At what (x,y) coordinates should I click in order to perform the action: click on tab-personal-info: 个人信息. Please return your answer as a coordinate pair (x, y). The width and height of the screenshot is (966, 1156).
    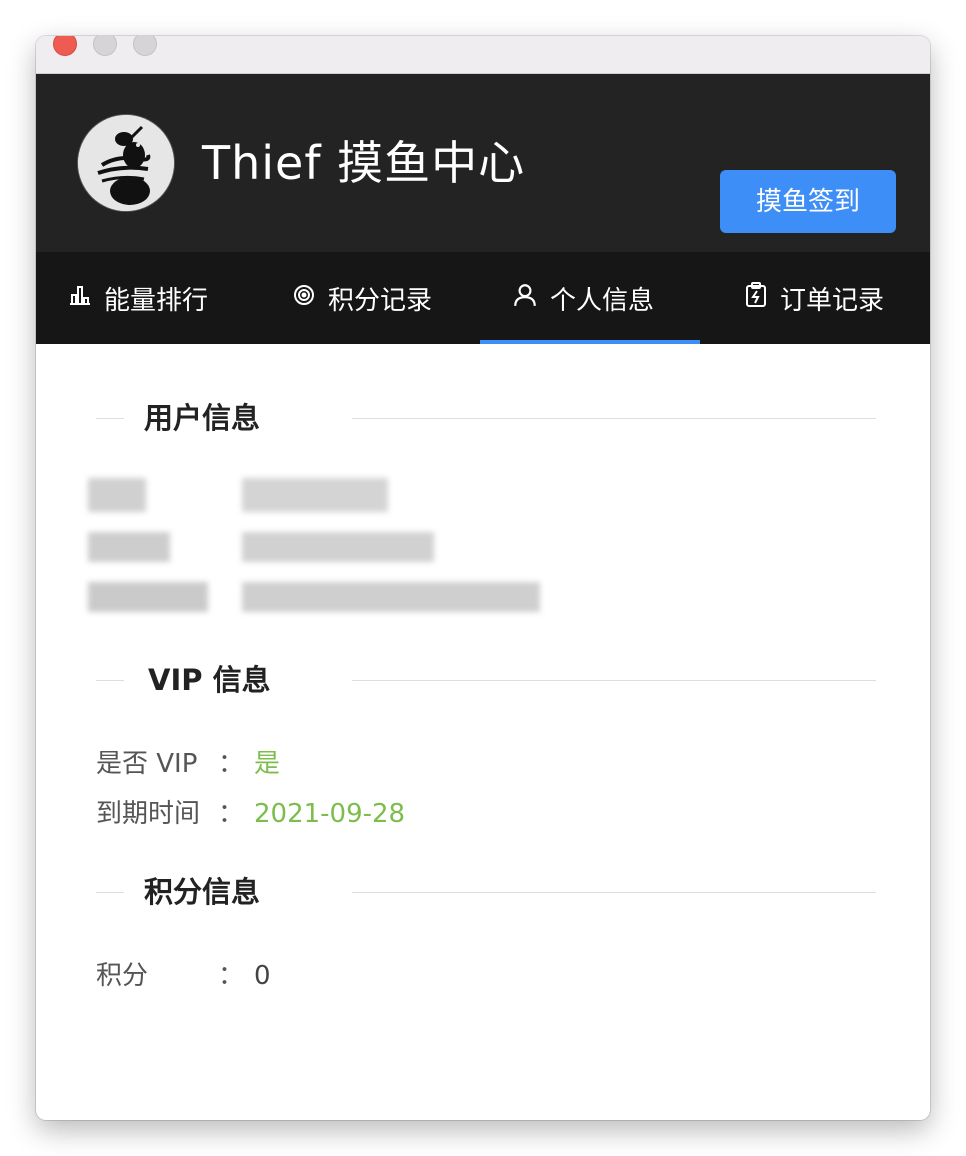
    Looking at the image, I should click on (583, 298).